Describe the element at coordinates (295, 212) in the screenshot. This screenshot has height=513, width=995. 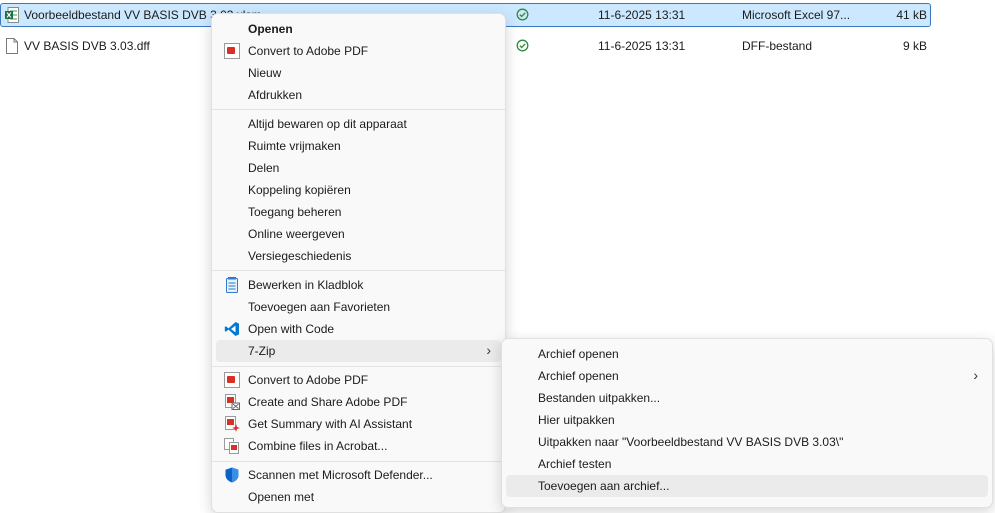
I see `menu-item-label: Toegang beheren` at that location.